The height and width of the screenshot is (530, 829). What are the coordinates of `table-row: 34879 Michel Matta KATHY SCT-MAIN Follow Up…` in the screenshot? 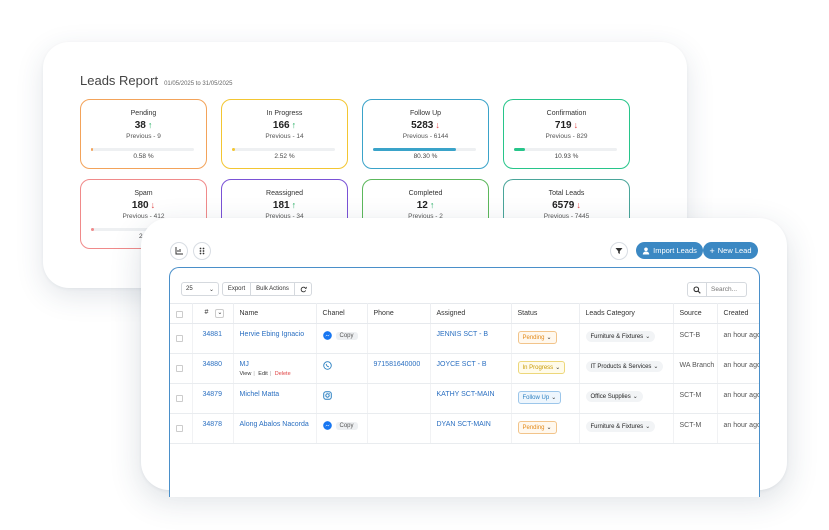 It's located at (465, 398).